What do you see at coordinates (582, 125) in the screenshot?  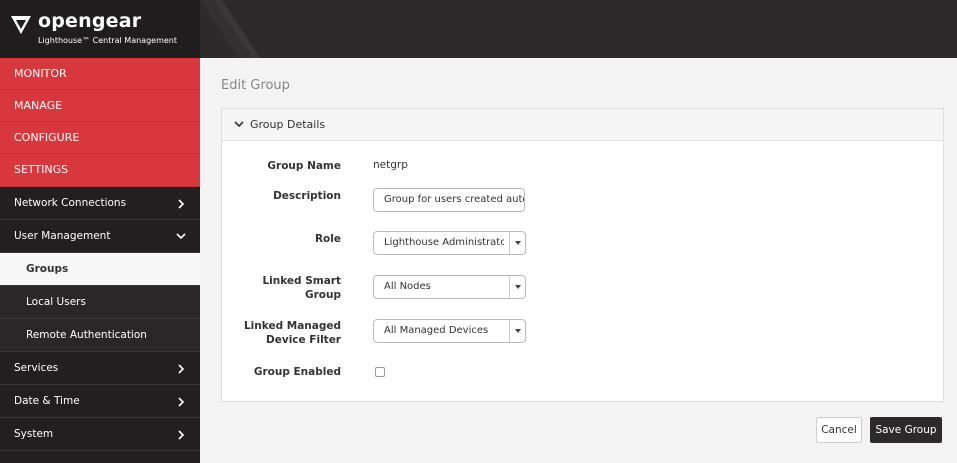 I see `panel-header: Group Details` at bounding box center [582, 125].